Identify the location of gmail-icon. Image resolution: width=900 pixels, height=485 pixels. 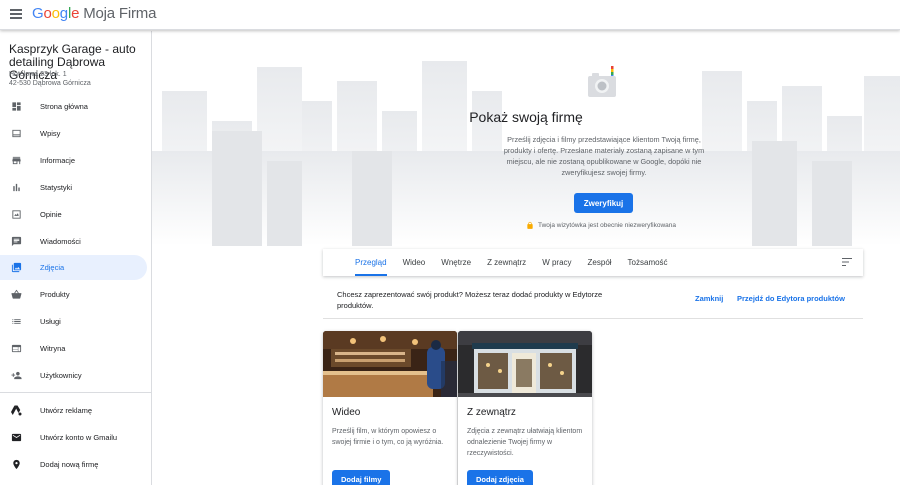
(16, 438).